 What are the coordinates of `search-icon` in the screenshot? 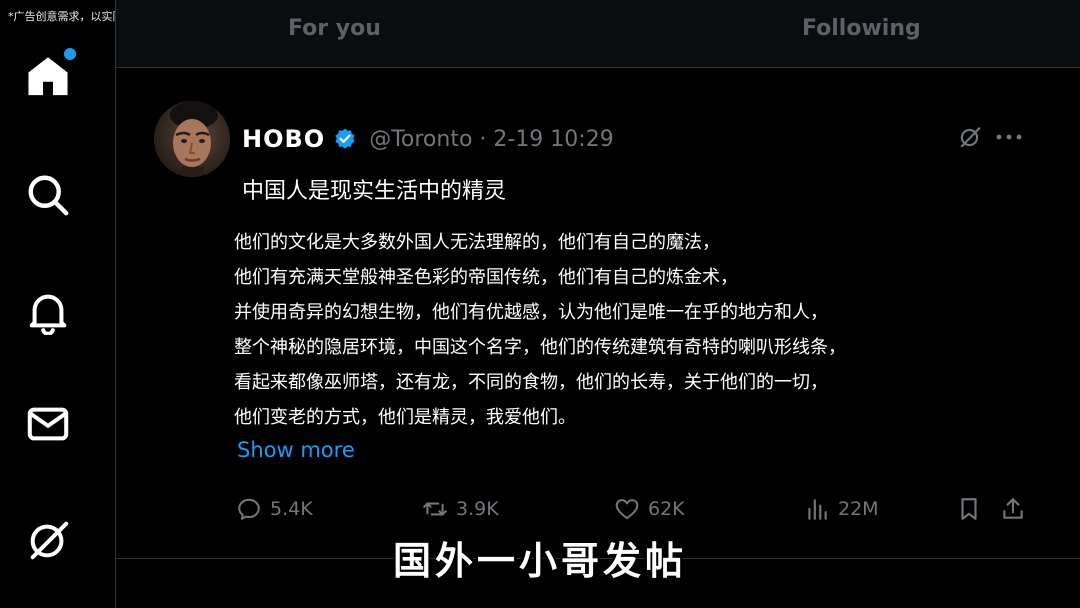 It's located at (48, 195).